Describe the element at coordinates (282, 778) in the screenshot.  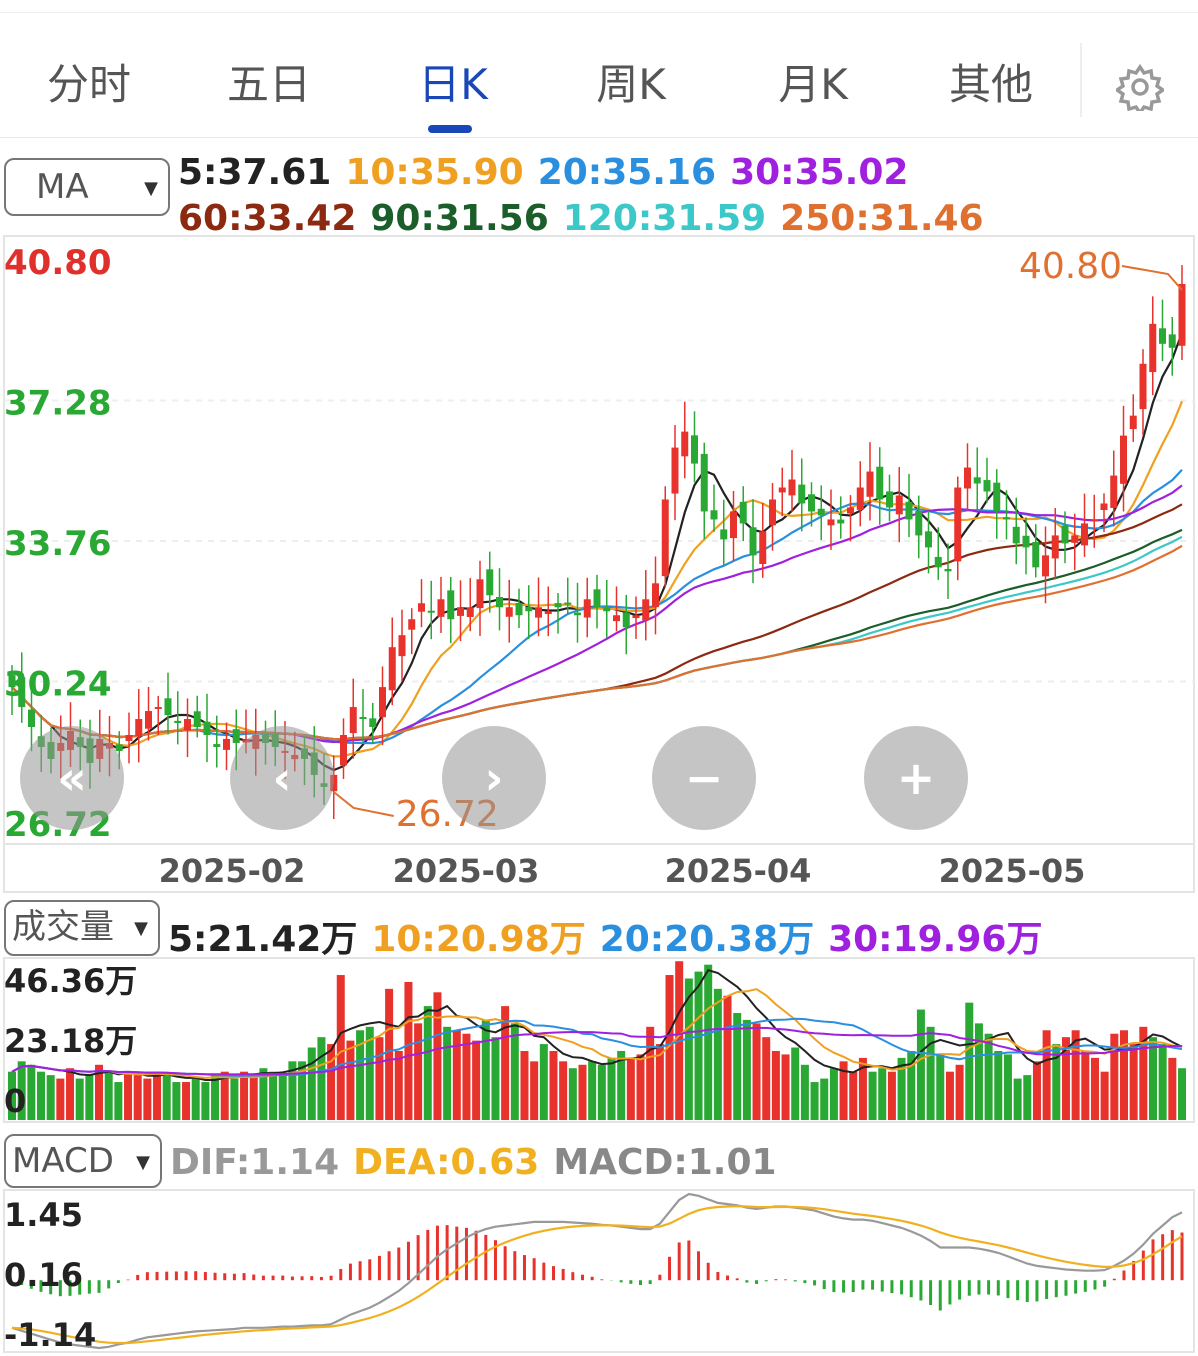
I see `scroll-left-button: ‹` at that location.